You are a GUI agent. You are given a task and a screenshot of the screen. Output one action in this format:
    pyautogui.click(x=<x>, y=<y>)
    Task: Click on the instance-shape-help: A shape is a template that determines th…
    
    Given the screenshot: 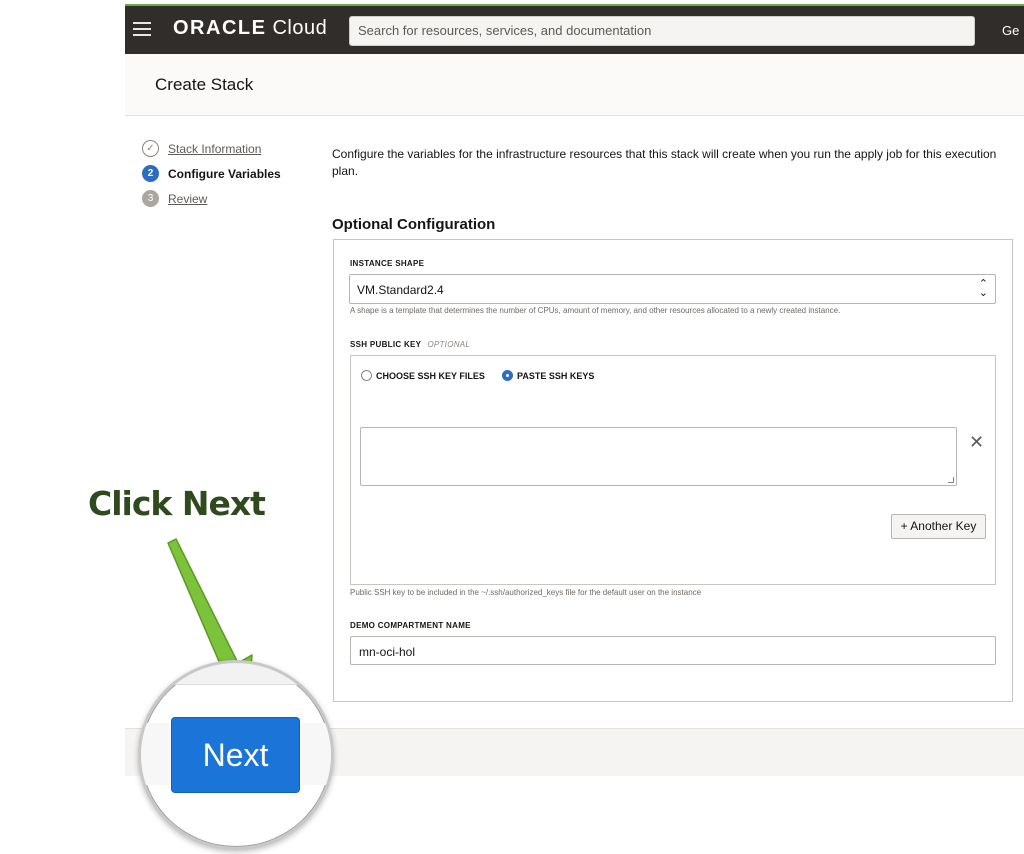 What is the action you would take?
    pyautogui.click(x=595, y=310)
    